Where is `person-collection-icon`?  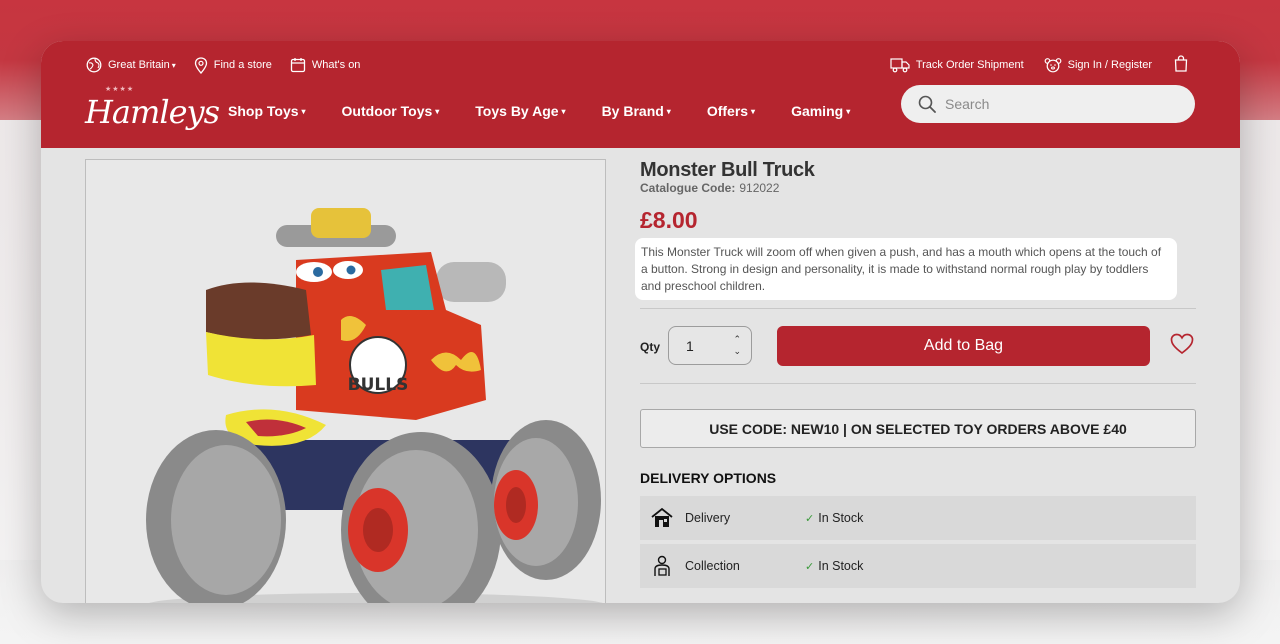
person-collection-icon is located at coordinates (662, 566).